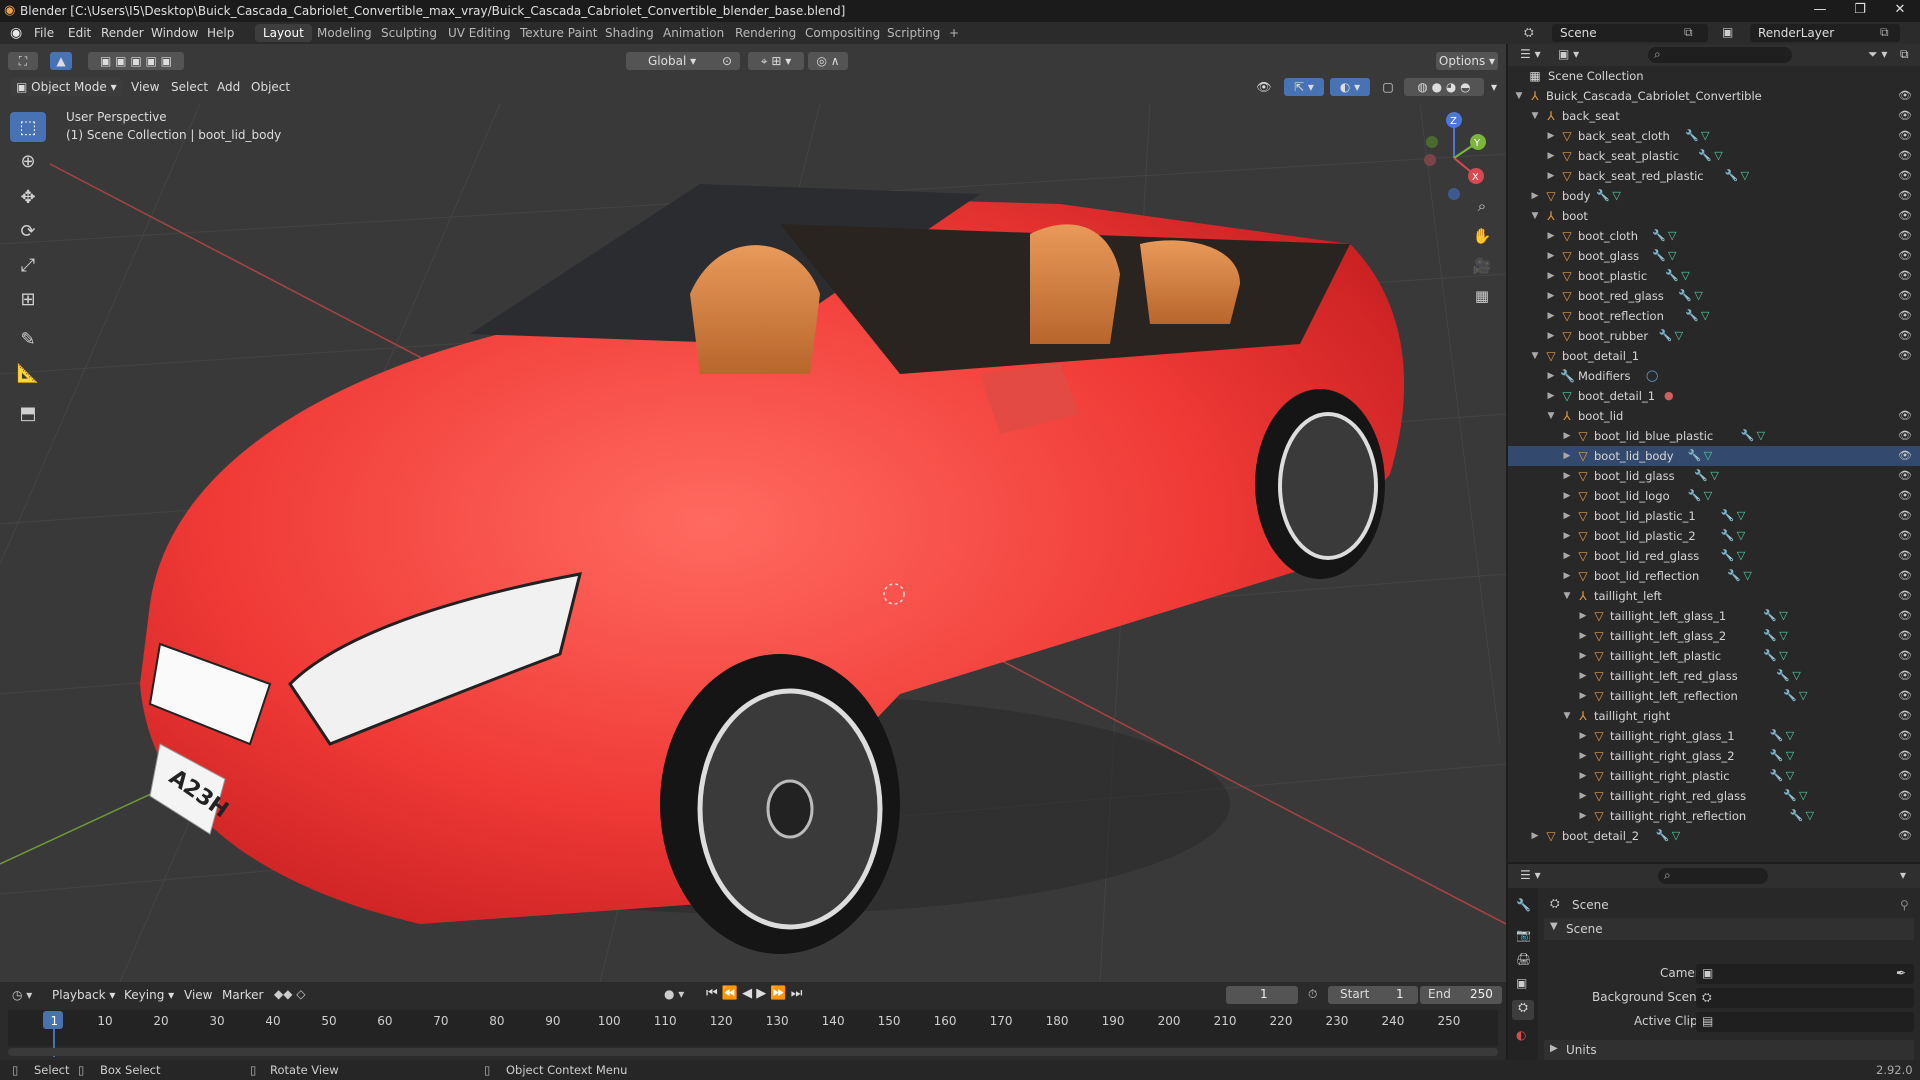  What do you see at coordinates (1904, 54) in the screenshot?
I see `new-collection-icon: ⧉` at bounding box center [1904, 54].